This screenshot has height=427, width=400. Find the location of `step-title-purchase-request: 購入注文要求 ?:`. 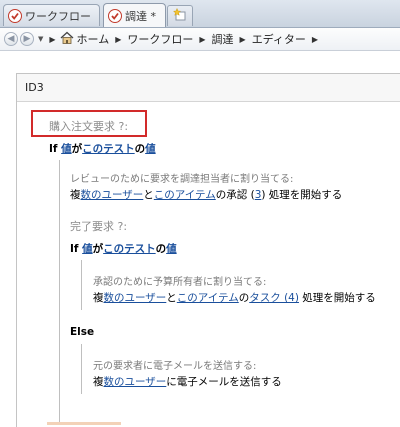

step-title-purchase-request: 購入注文要求 ?: is located at coordinates (88, 126).